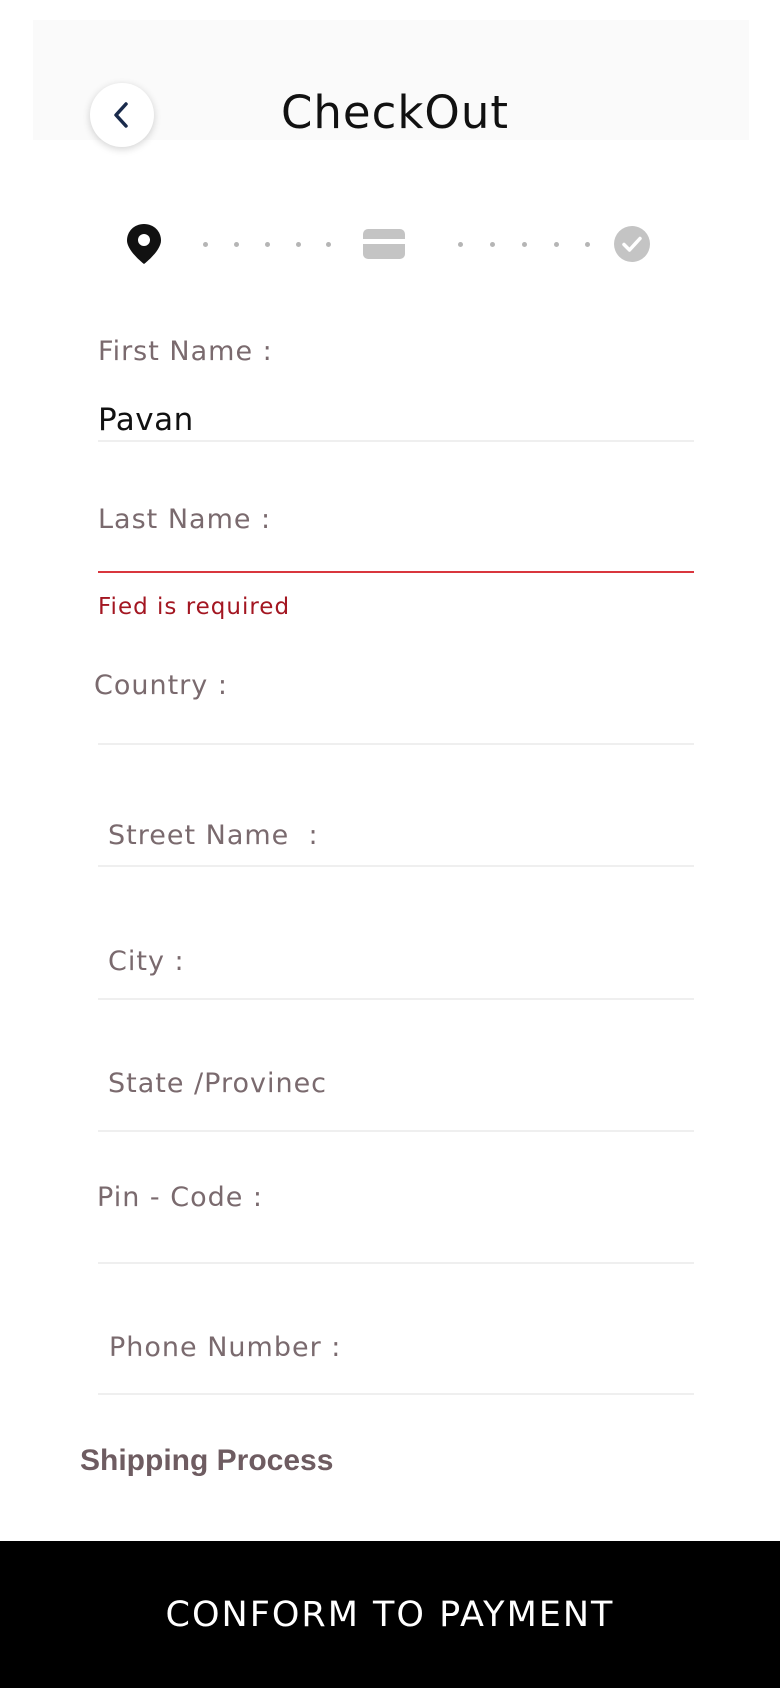 The width and height of the screenshot is (780, 1688). What do you see at coordinates (185, 351) in the screenshot?
I see `first-name-label: First Name :` at bounding box center [185, 351].